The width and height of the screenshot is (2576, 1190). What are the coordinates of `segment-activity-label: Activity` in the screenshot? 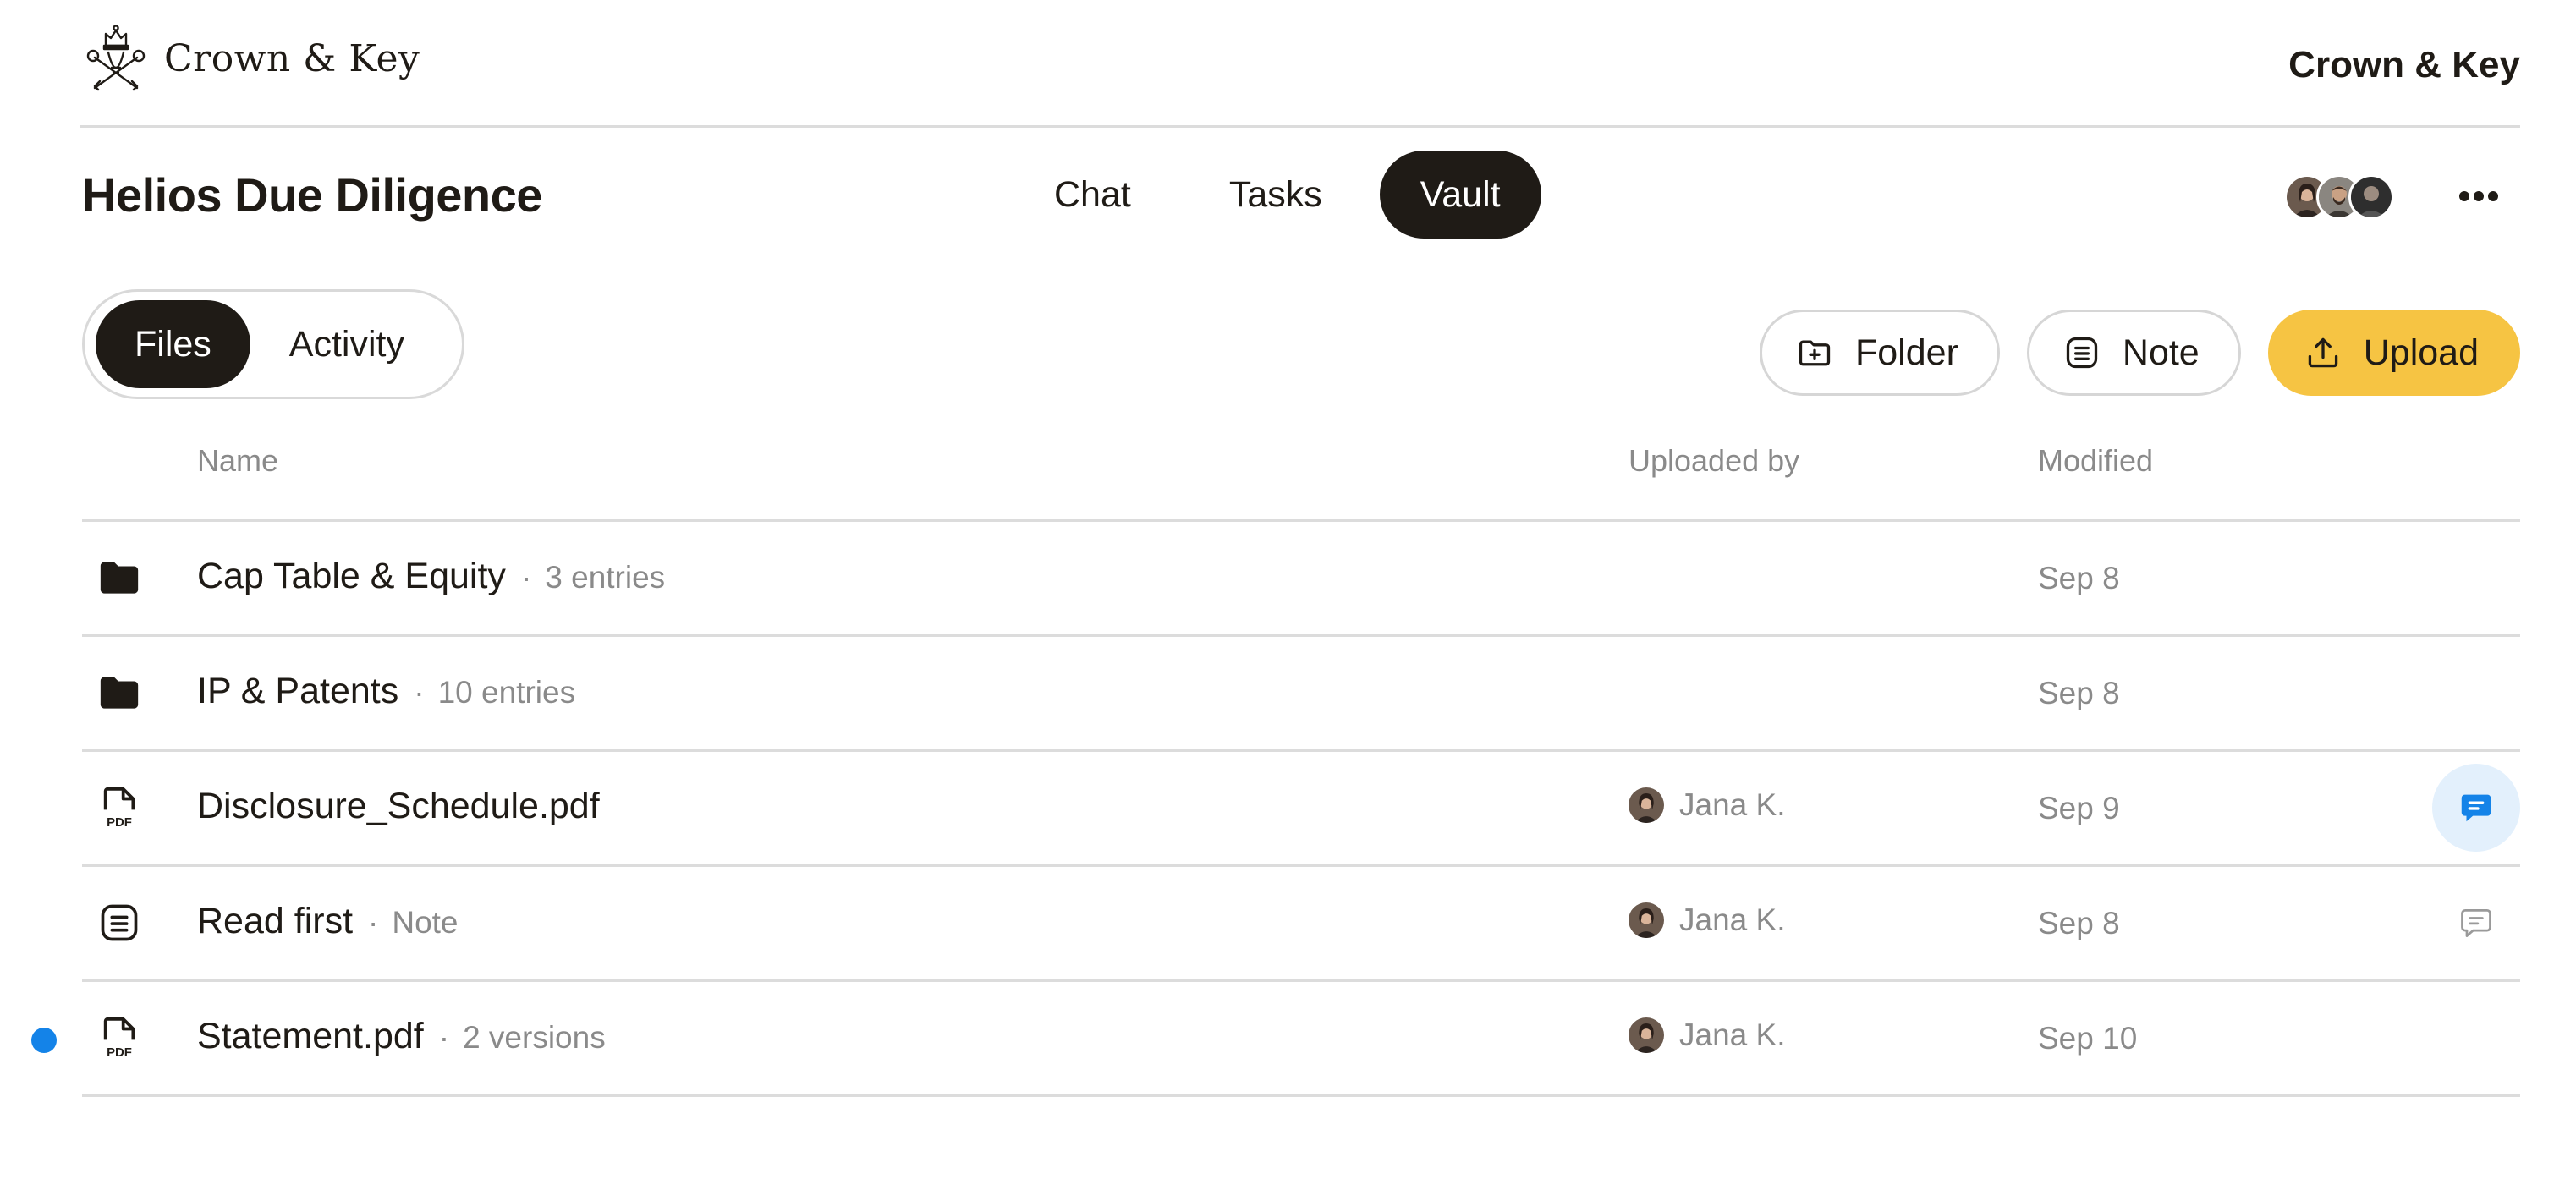 It's located at (346, 344).